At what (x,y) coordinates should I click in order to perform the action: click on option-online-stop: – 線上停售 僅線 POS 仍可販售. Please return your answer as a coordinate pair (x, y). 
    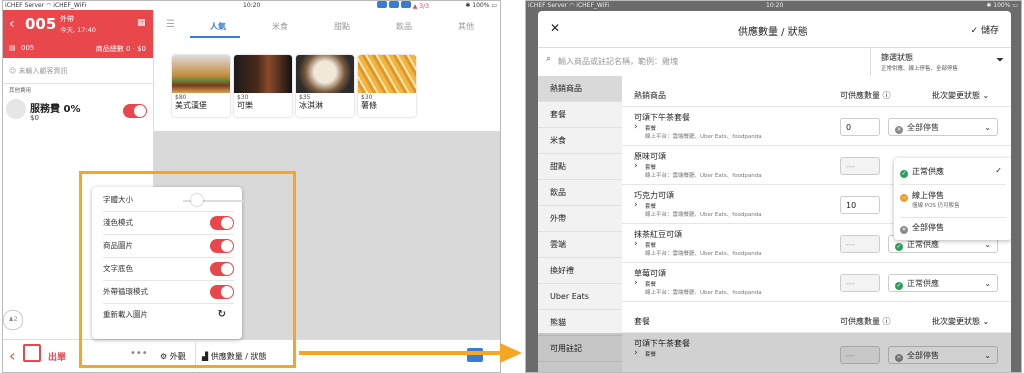
    Looking at the image, I should click on (952, 202).